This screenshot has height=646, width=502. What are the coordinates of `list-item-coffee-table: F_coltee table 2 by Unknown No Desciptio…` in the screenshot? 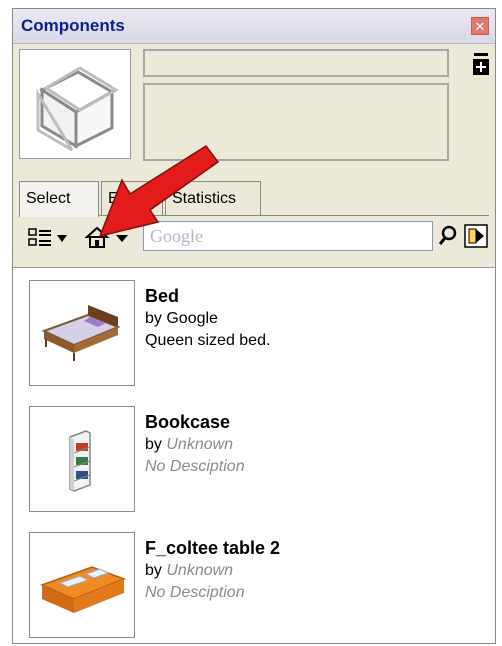 It's located at (249, 586).